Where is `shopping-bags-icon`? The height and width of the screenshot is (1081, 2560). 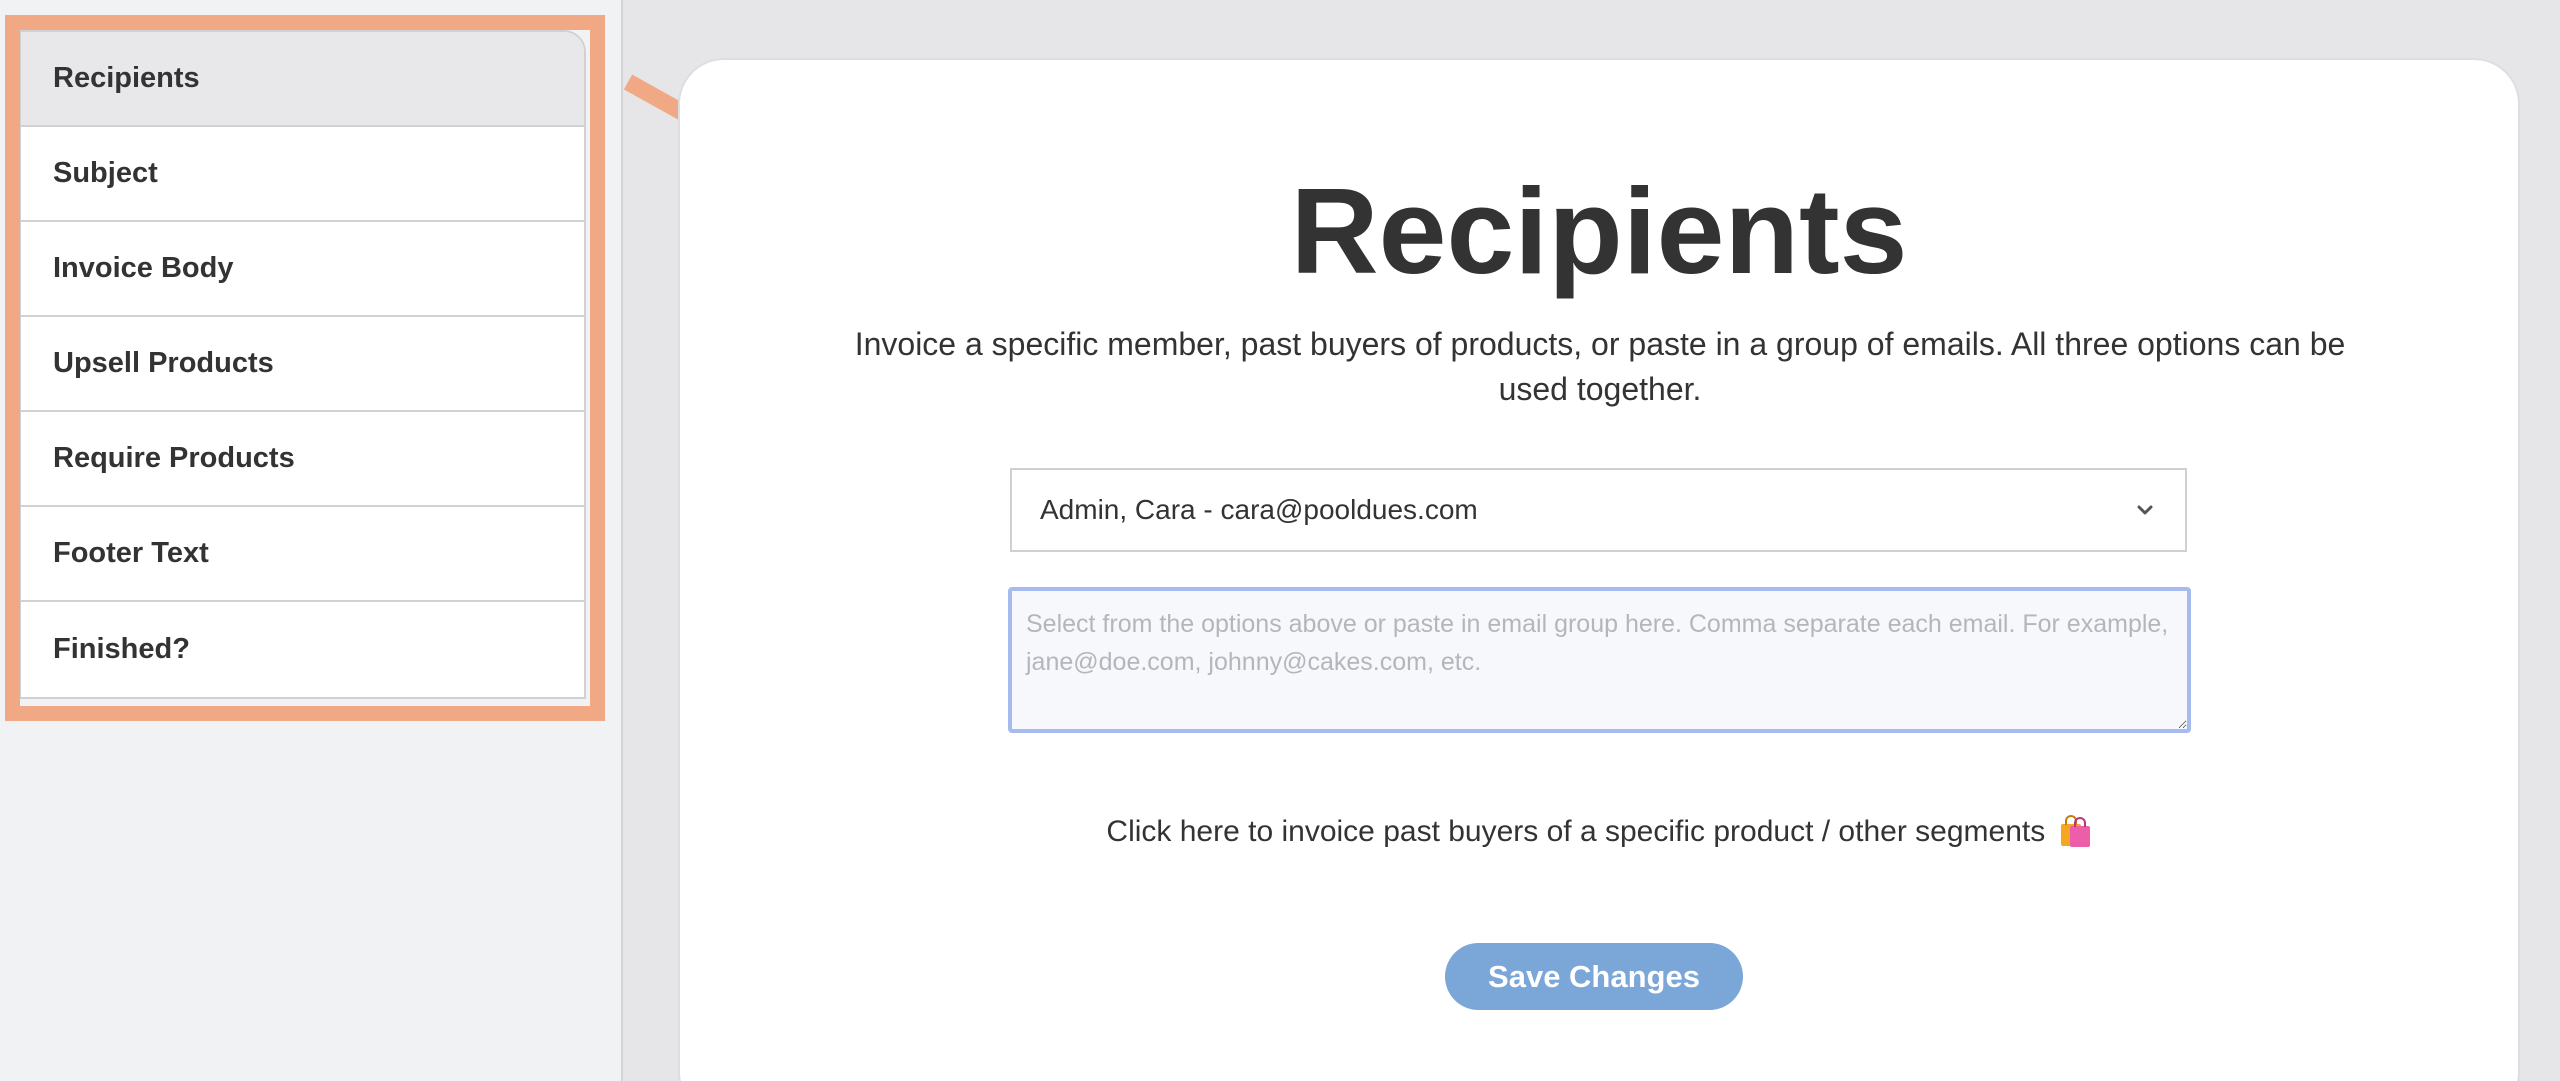 shopping-bags-icon is located at coordinates (2075, 831).